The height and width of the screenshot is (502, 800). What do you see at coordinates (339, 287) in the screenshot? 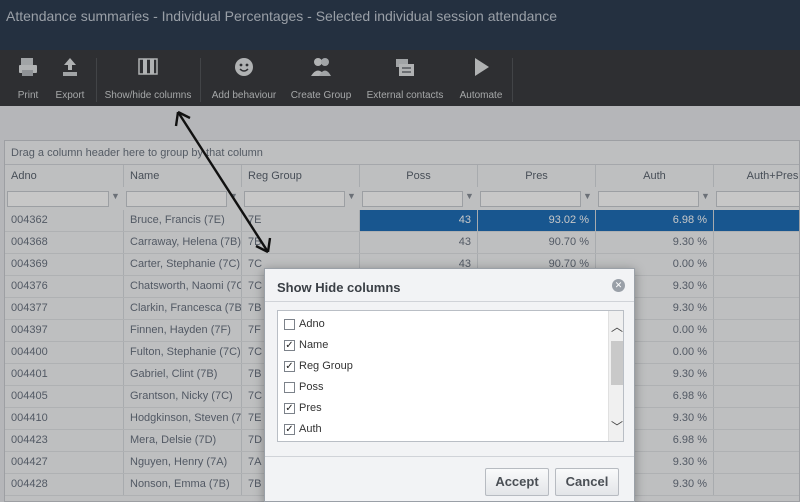
I see `dialog-title: Show Hide columns` at bounding box center [339, 287].